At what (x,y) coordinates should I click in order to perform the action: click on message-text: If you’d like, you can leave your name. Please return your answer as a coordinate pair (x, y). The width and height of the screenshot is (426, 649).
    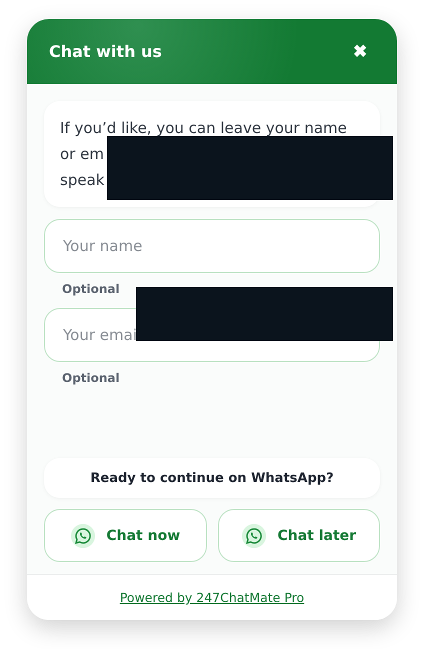
    Looking at the image, I should click on (204, 128).